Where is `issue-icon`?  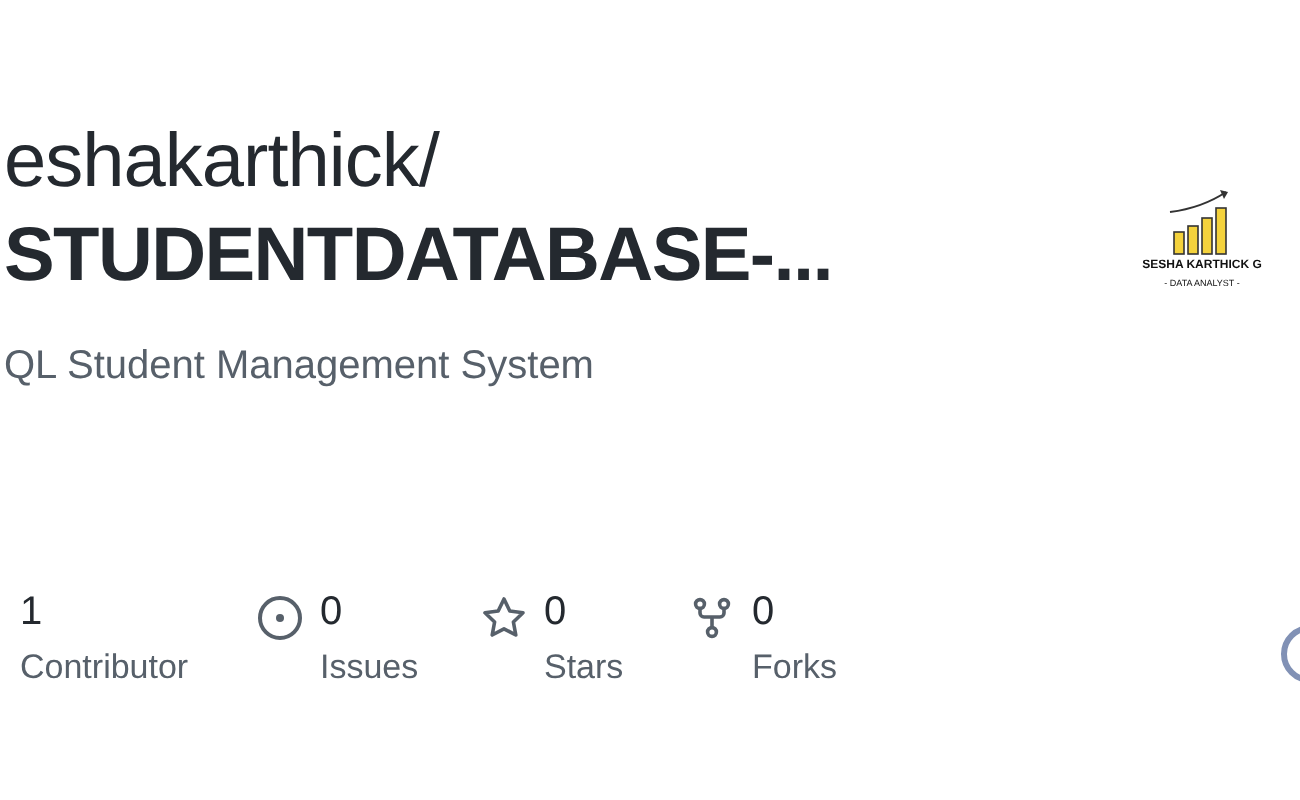 issue-icon is located at coordinates (280, 618).